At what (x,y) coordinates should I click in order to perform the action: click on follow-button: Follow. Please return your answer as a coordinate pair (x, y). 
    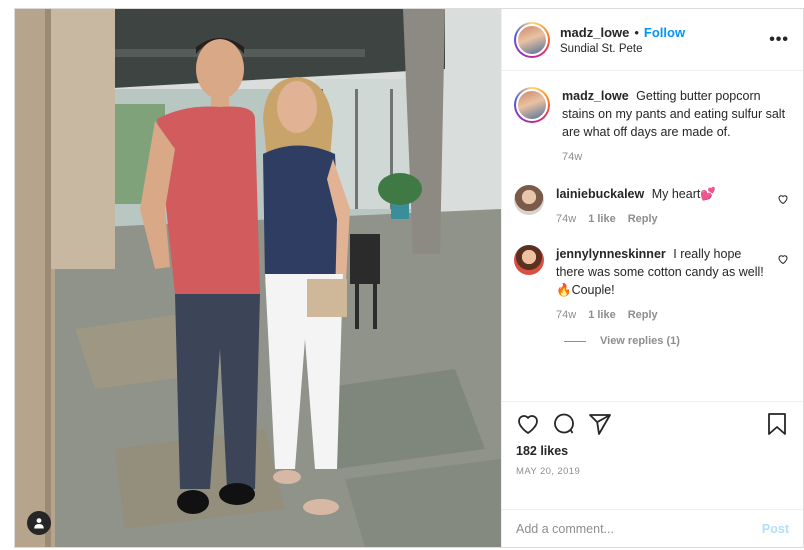
    Looking at the image, I should click on (664, 32).